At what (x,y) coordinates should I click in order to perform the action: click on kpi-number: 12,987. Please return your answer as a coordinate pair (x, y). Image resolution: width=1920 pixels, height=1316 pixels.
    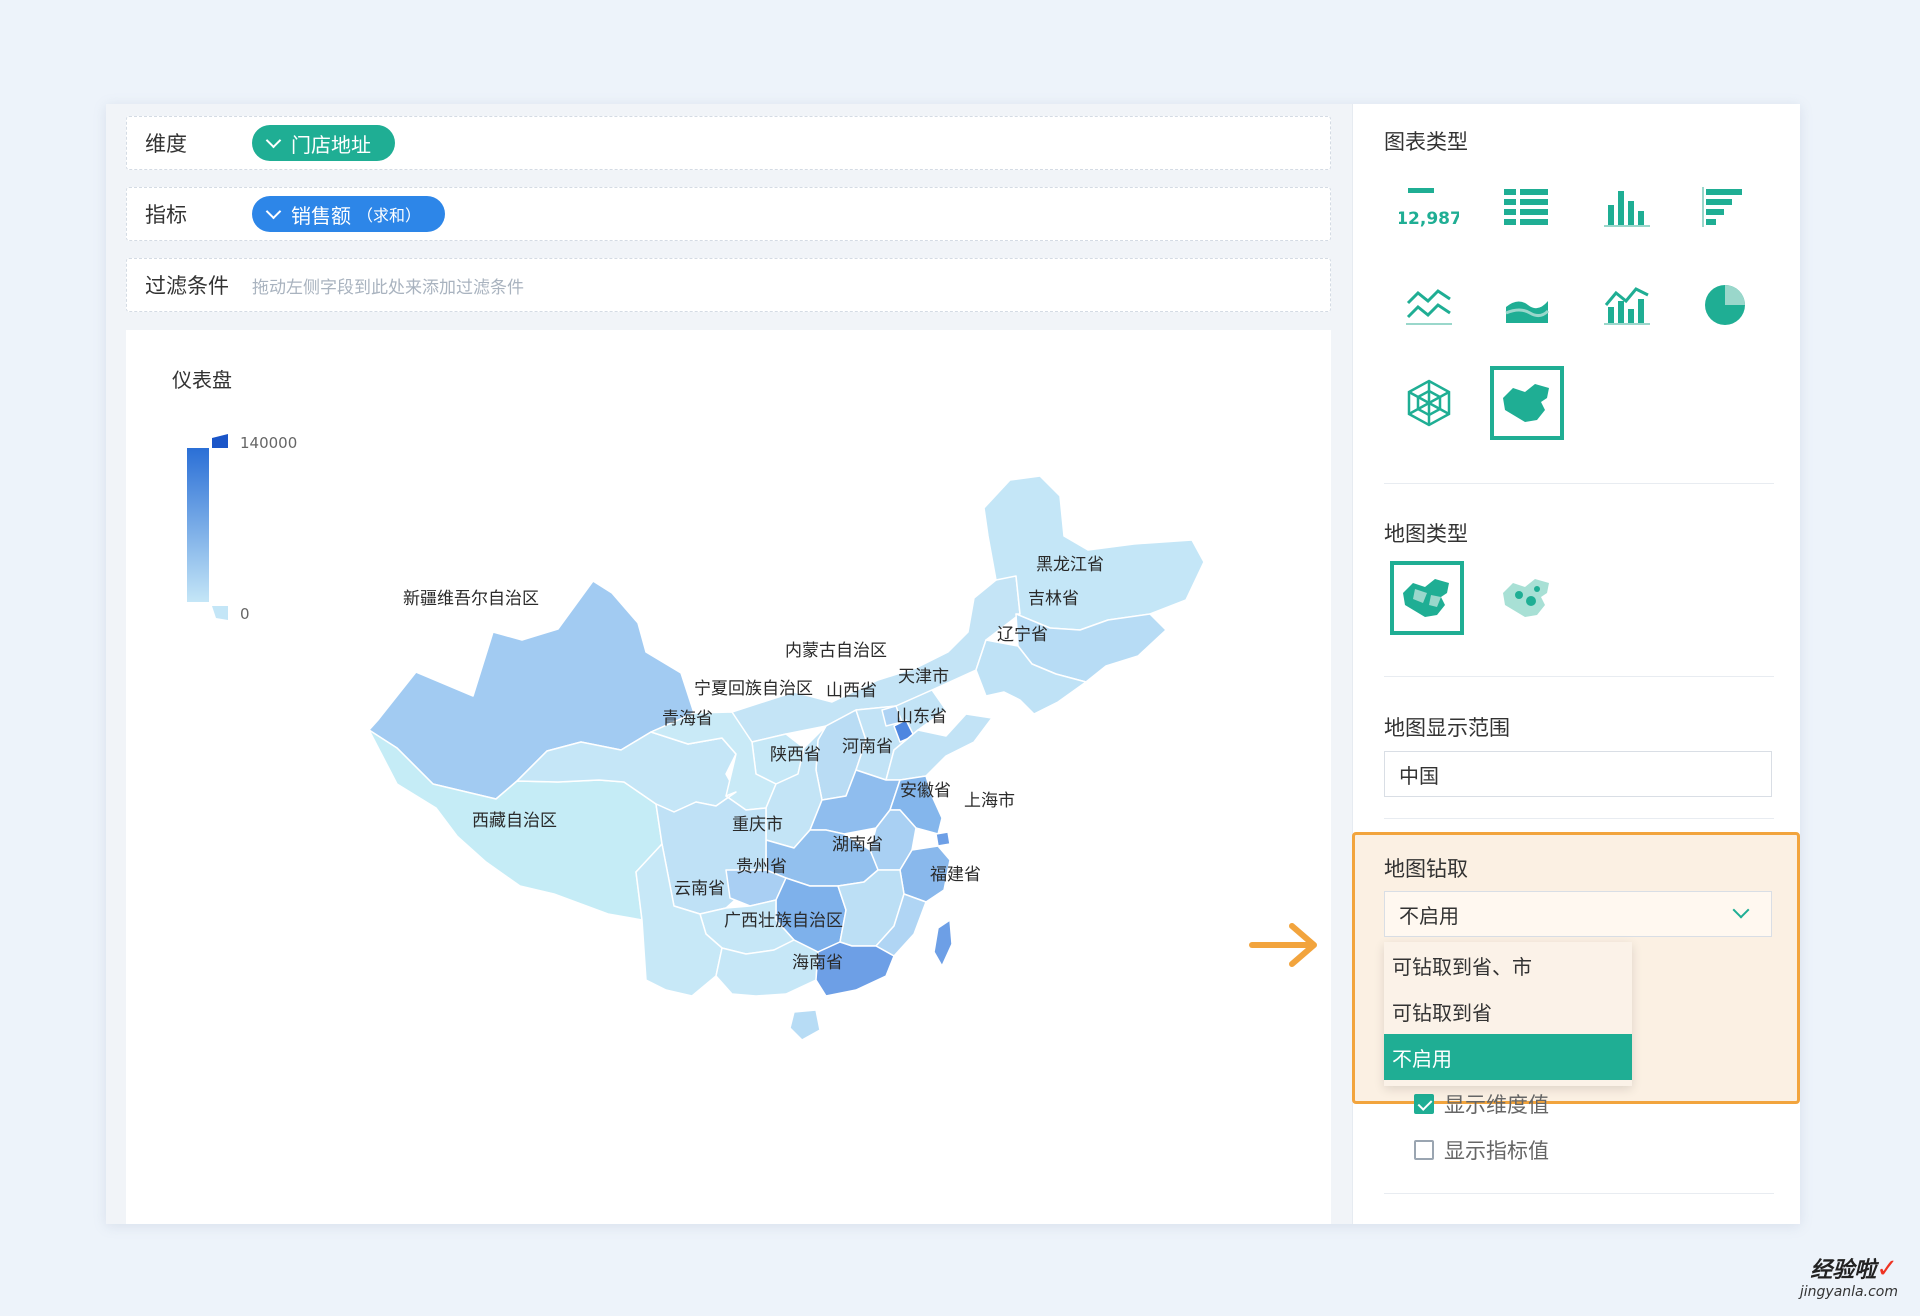
    Looking at the image, I should click on (1429, 219).